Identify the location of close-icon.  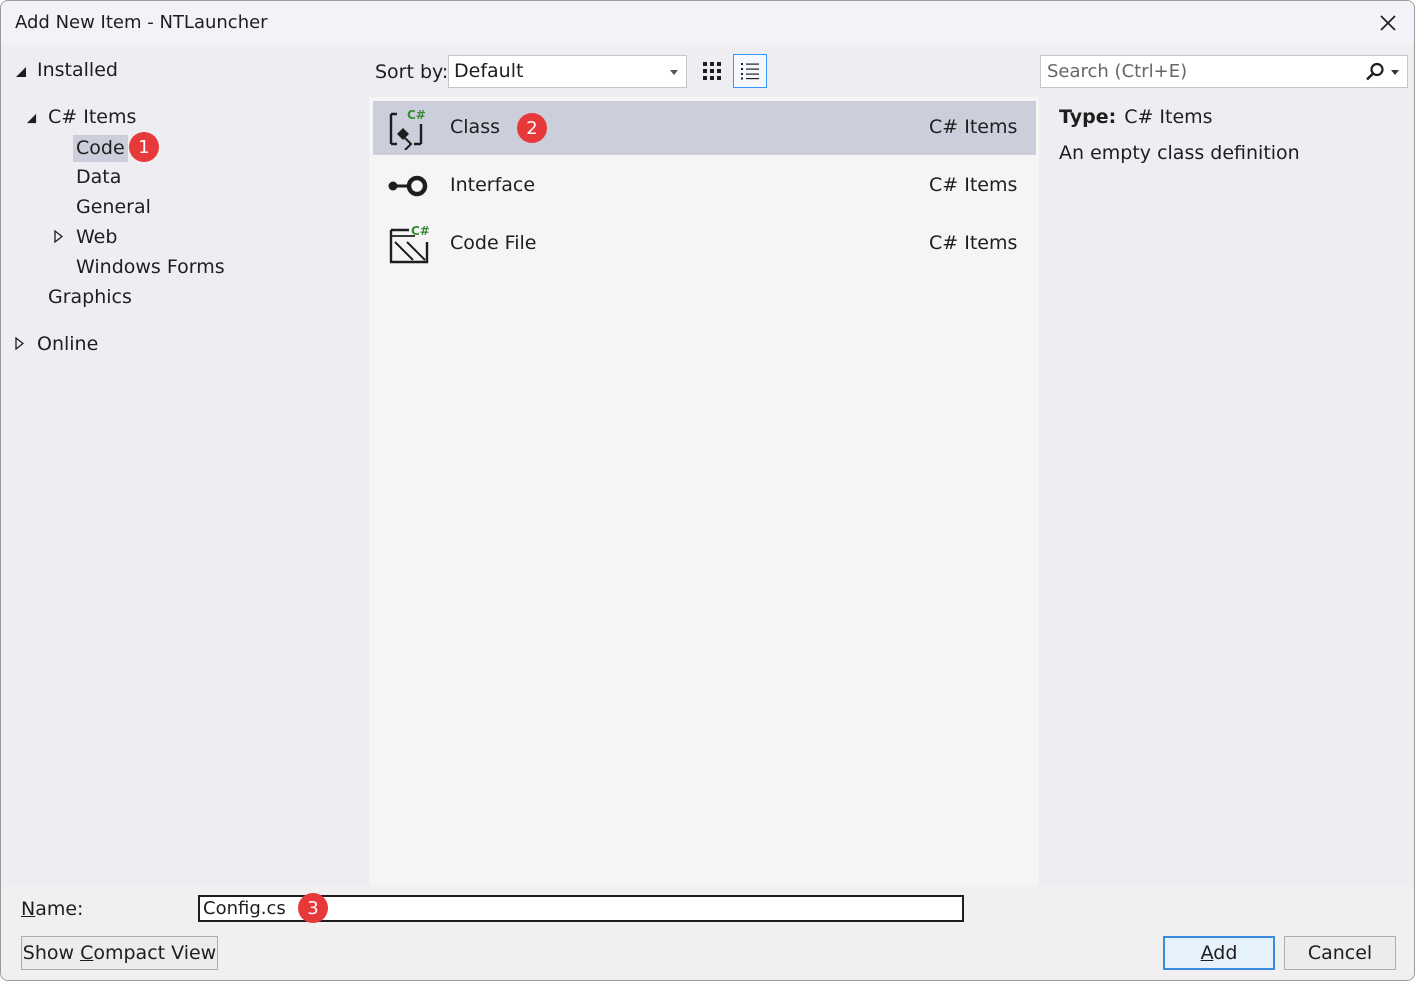
(1388, 23).